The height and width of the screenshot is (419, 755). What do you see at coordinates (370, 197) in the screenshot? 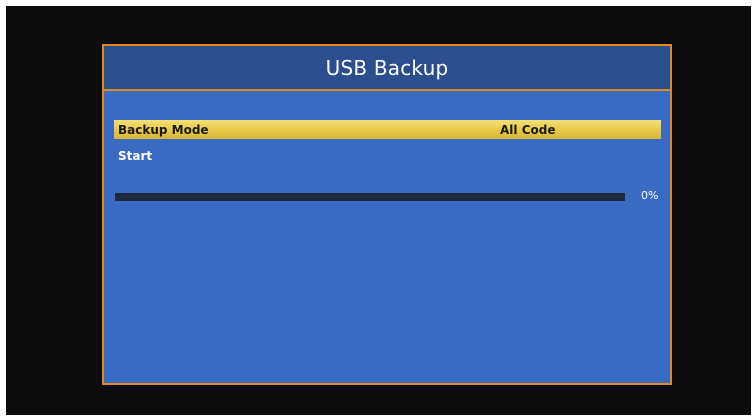
I see `backup-progress-bar` at bounding box center [370, 197].